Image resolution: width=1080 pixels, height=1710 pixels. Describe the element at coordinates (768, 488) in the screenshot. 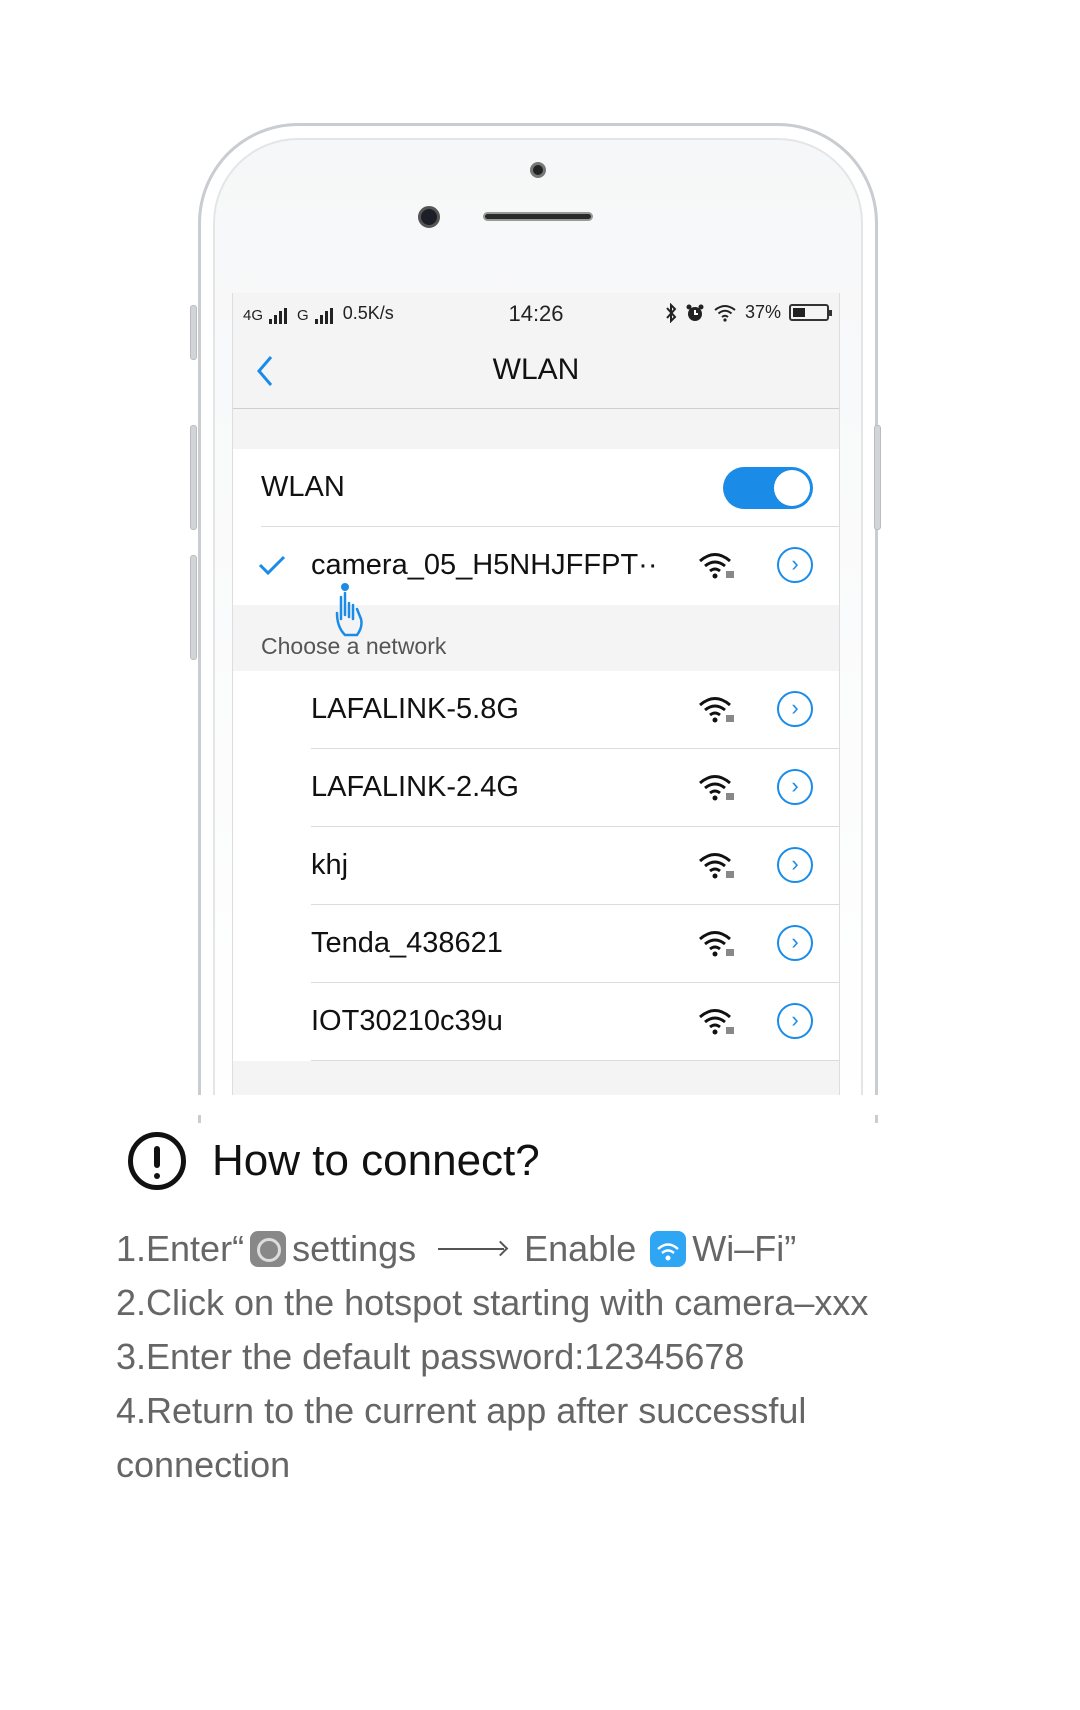

I see `wlan-toggle` at that location.